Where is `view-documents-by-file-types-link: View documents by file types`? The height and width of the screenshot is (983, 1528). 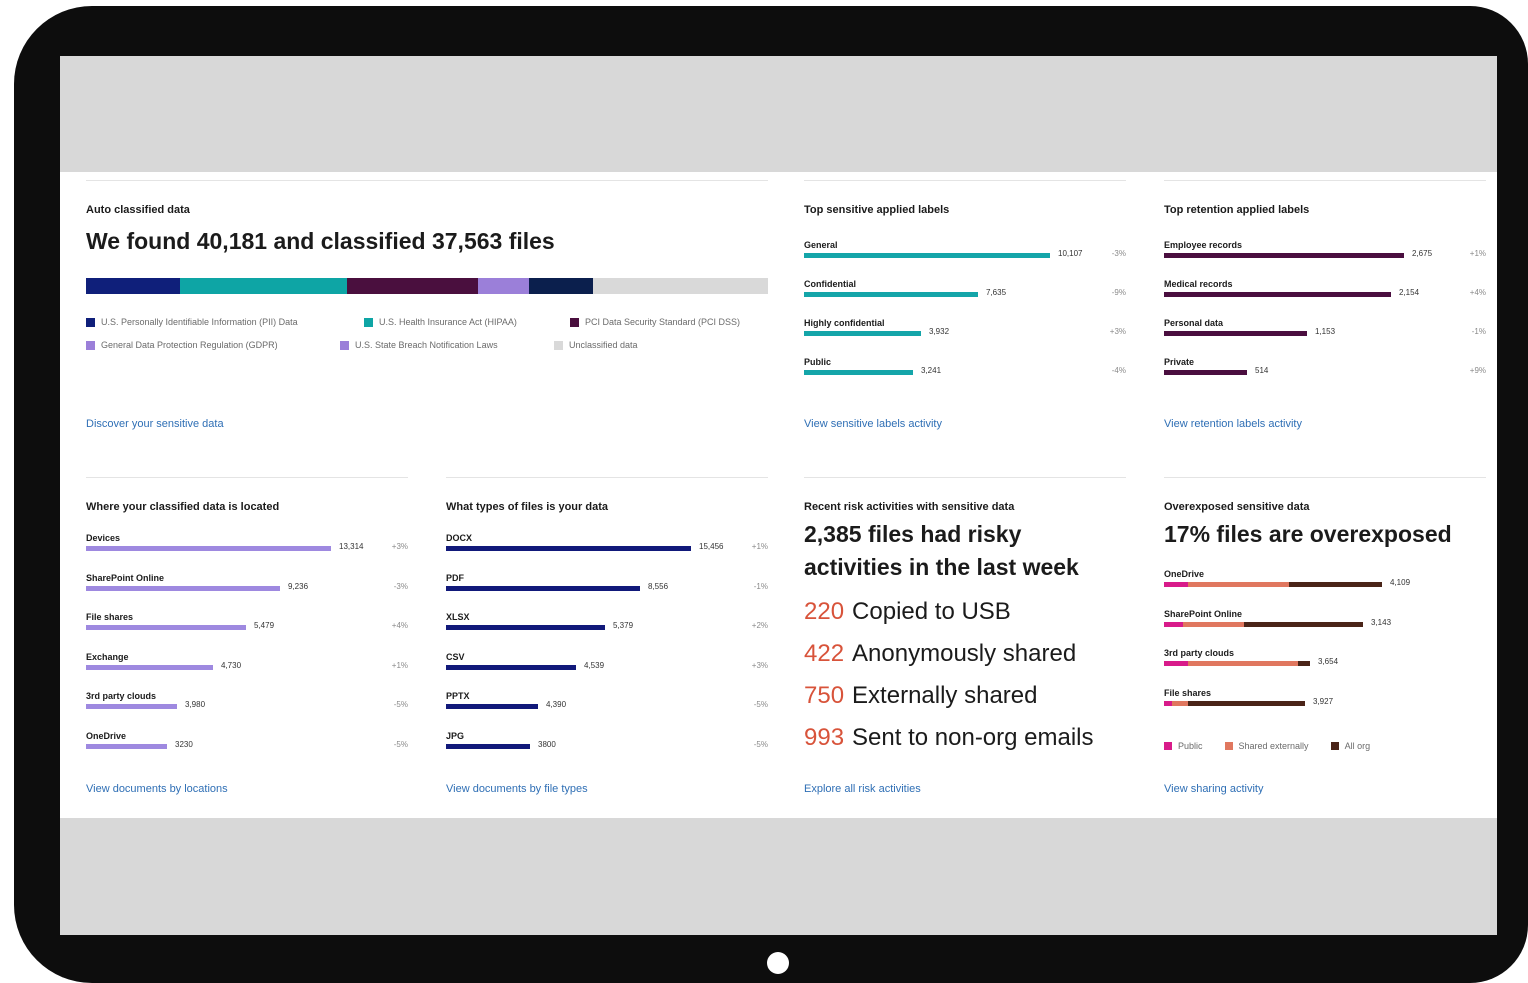 view-documents-by-file-types-link: View documents by file types is located at coordinates (517, 789).